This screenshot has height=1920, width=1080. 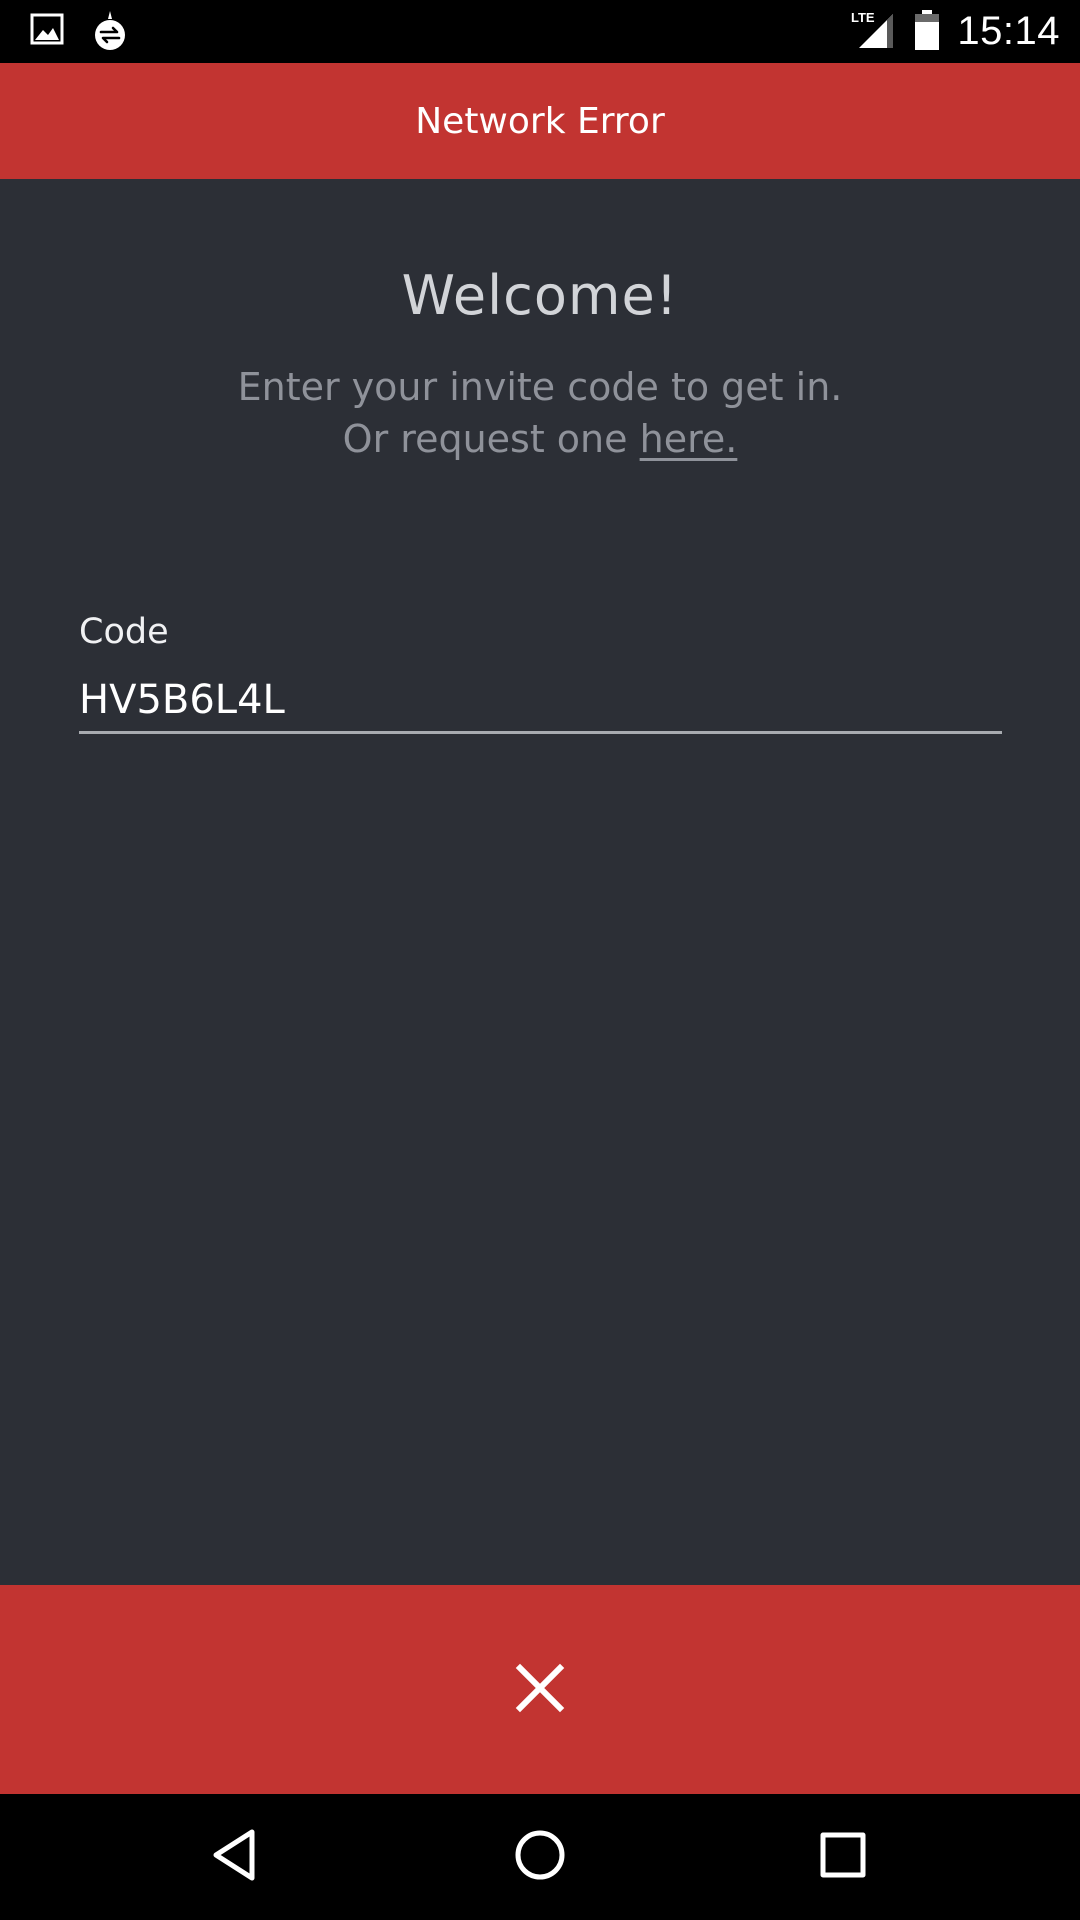 I want to click on status-bar: LTE 15:14, so click(x=540, y=31).